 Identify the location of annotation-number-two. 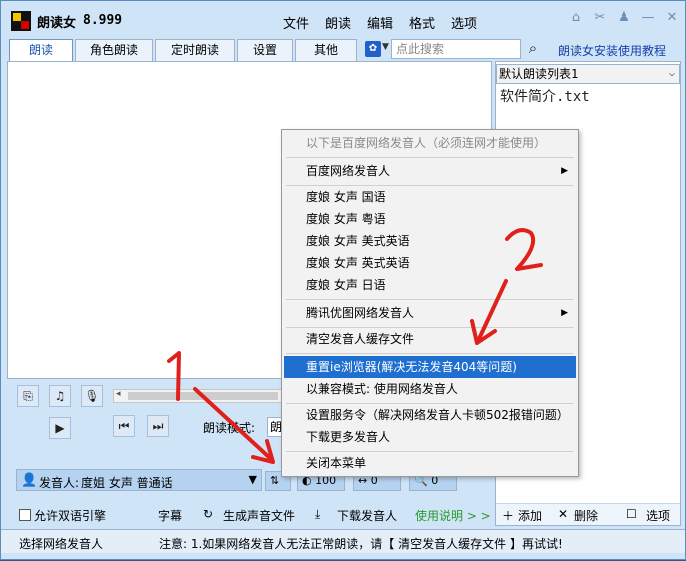
(524, 249).